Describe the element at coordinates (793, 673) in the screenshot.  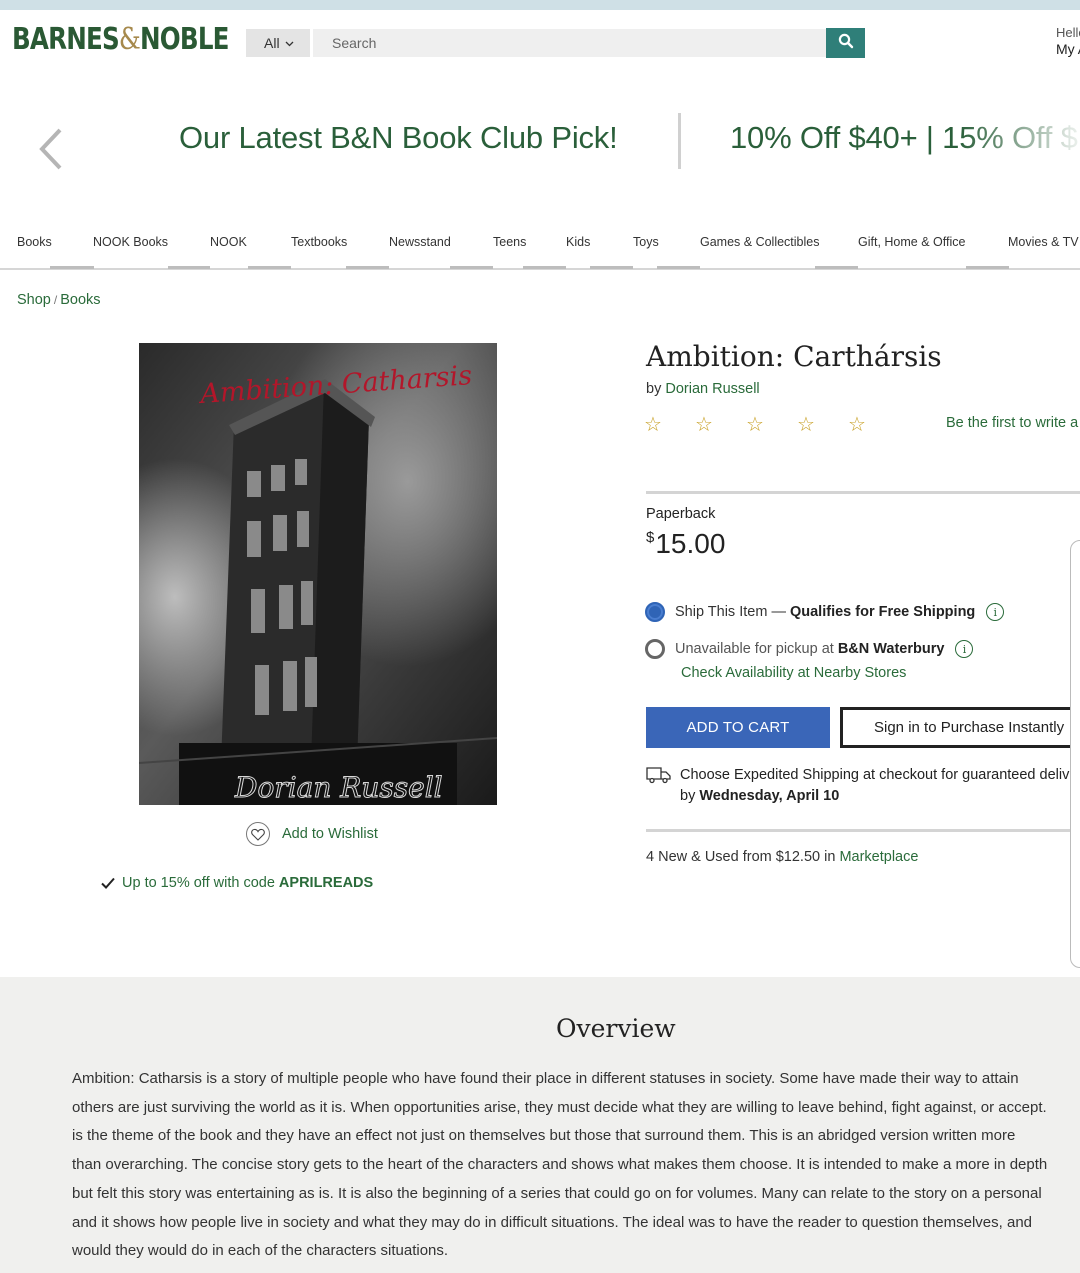
I see `check-availability-link: Check Availability at Nearby Stores` at that location.